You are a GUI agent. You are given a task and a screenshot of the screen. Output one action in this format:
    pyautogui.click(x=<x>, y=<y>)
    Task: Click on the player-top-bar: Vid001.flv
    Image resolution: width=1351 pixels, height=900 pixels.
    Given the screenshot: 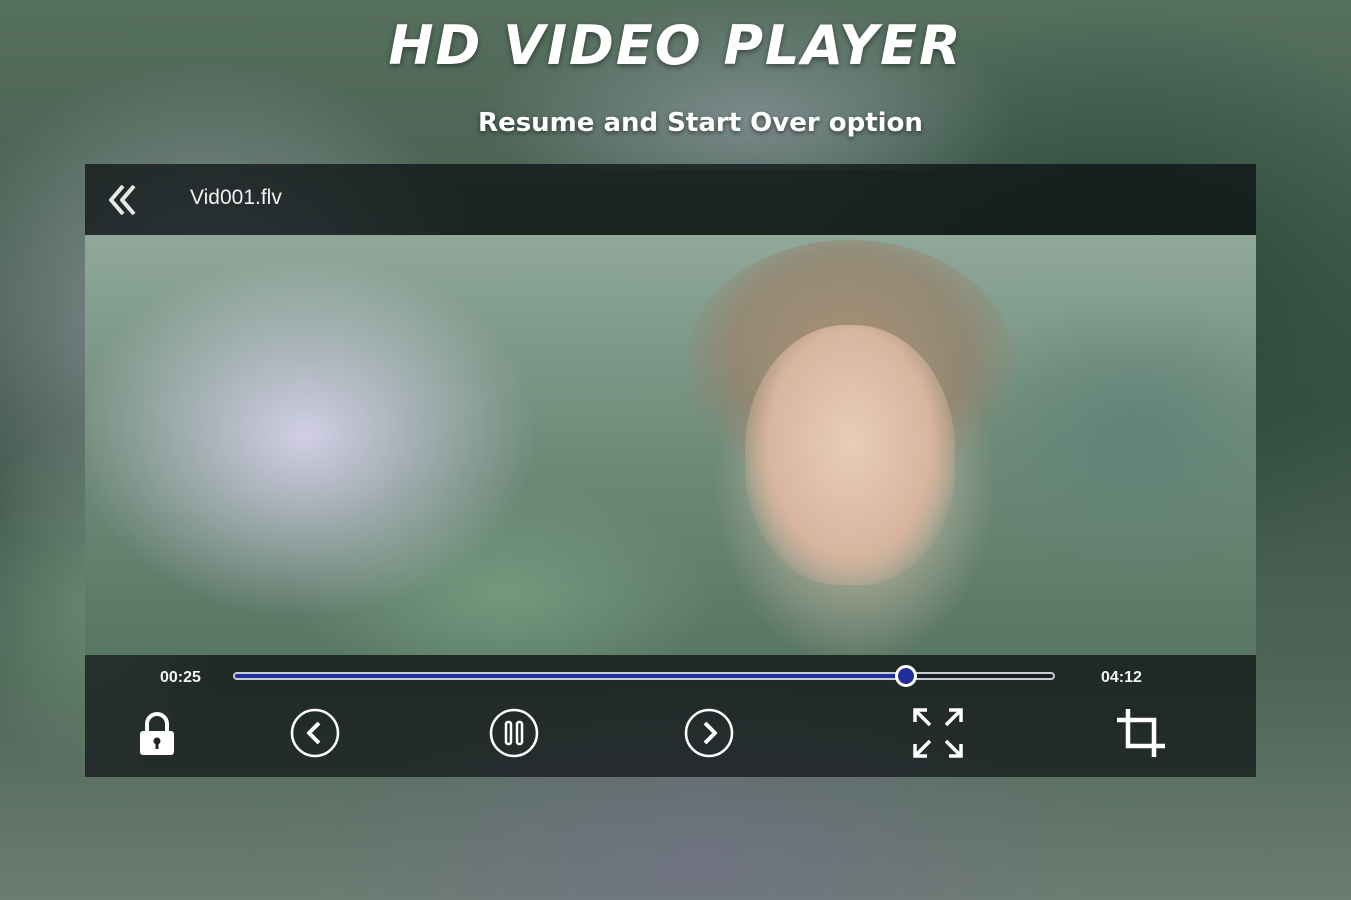 What is the action you would take?
    pyautogui.click(x=670, y=199)
    